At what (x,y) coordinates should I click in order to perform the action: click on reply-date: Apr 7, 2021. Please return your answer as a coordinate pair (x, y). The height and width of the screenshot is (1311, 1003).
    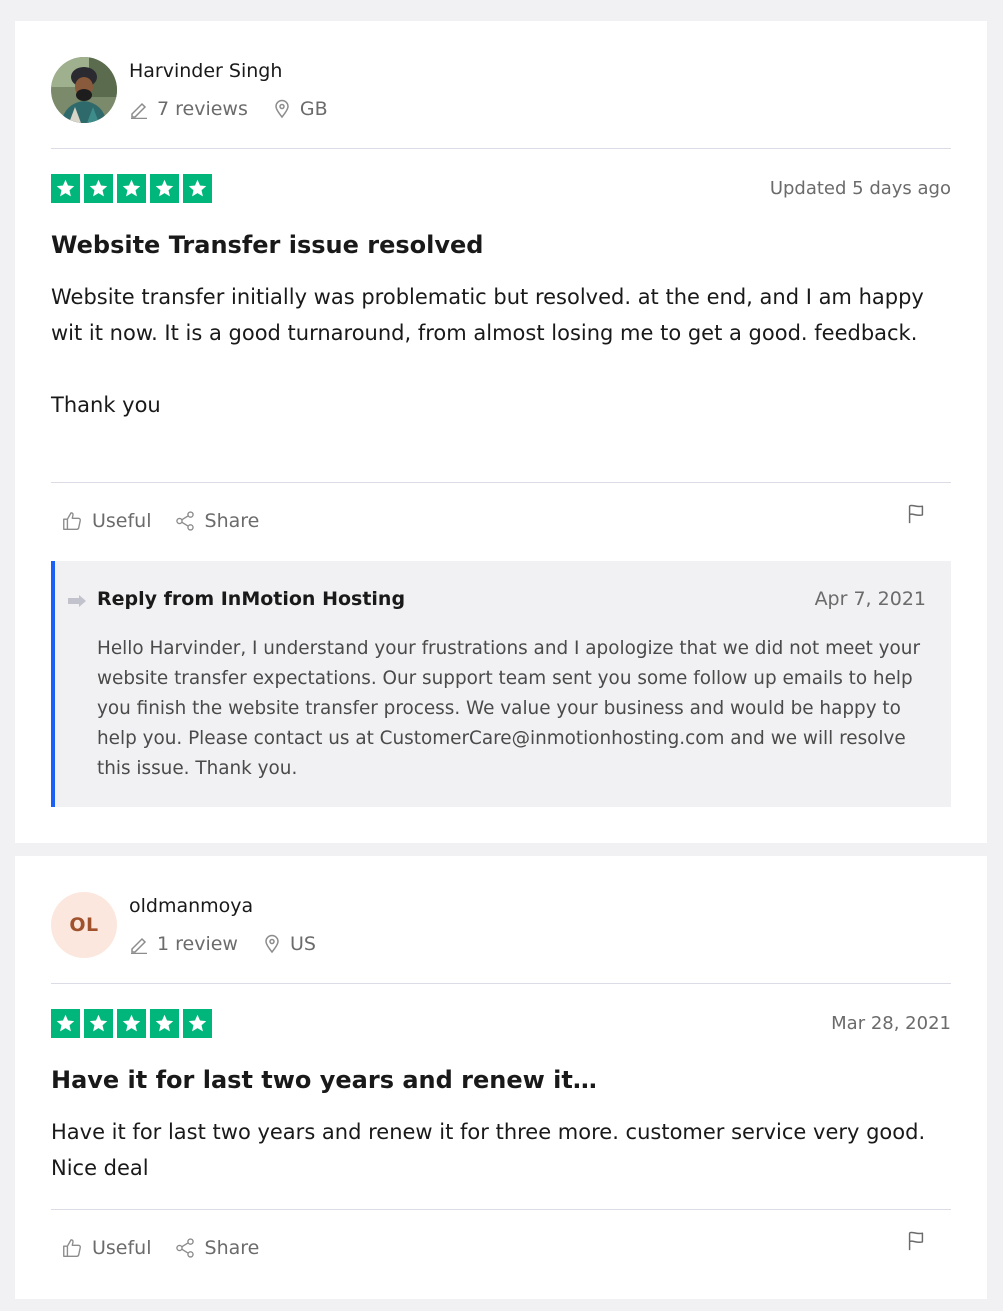
    Looking at the image, I should click on (870, 599).